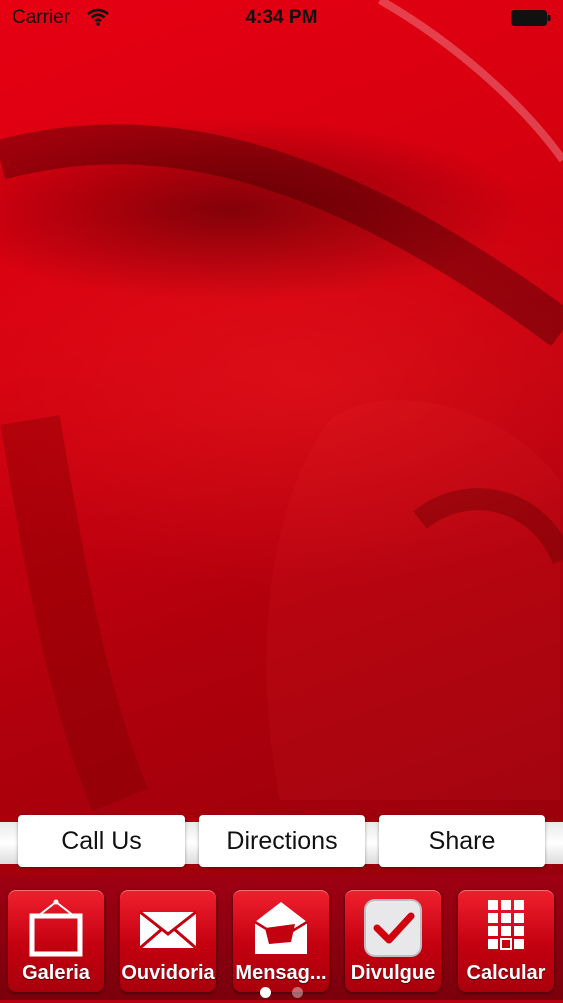 This screenshot has height=1003, width=563. I want to click on call-us-button: Call Us, so click(101, 841).